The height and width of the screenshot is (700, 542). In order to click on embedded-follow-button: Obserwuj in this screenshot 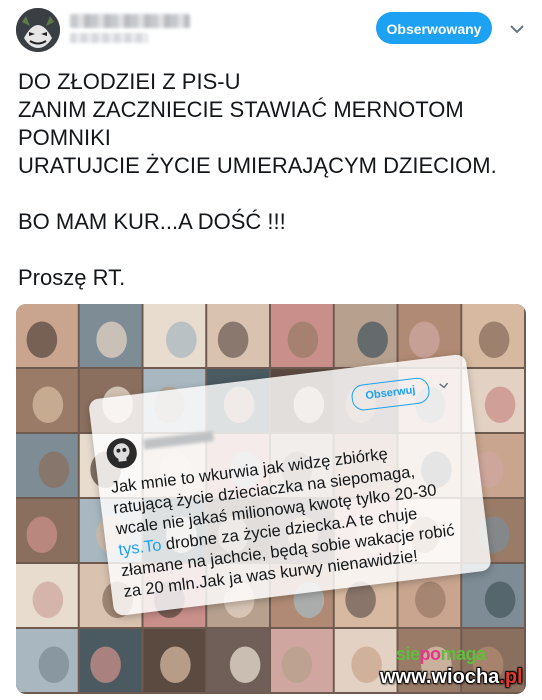, I will do `click(390, 394)`.